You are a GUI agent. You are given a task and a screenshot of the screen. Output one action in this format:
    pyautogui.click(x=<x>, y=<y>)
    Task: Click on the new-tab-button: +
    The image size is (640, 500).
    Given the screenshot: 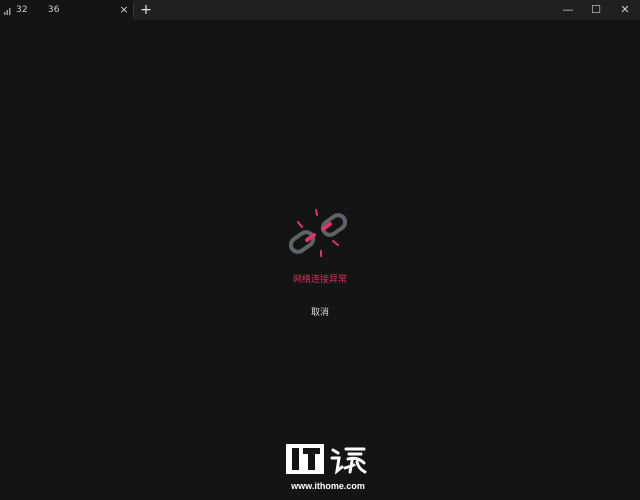 What is the action you would take?
    pyautogui.click(x=146, y=10)
    